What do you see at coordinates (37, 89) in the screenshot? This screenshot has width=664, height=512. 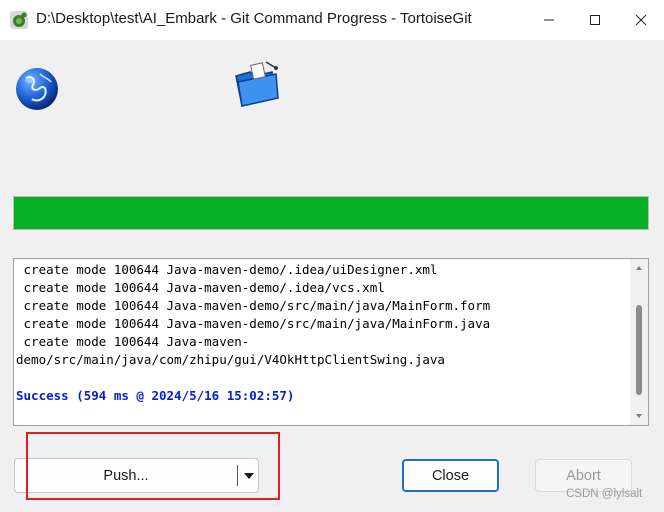 I see `globe-icon` at bounding box center [37, 89].